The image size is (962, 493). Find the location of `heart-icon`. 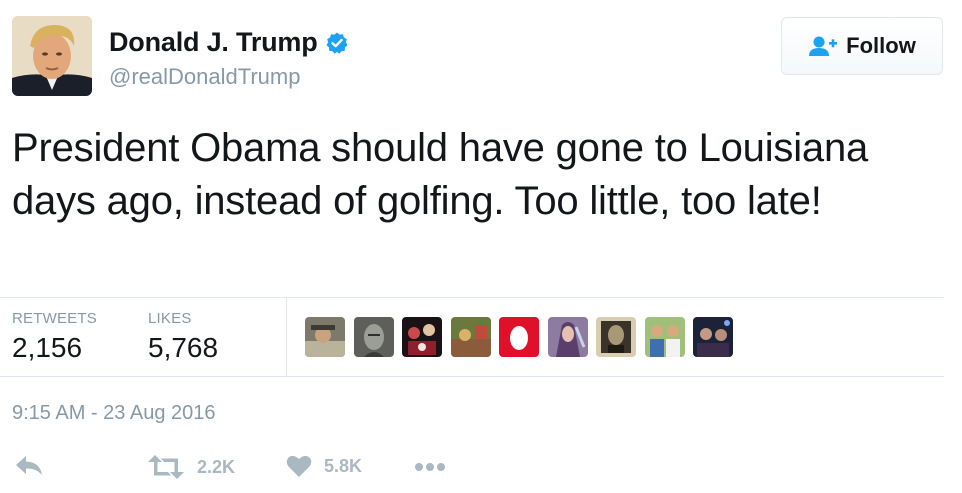

heart-icon is located at coordinates (299, 466).